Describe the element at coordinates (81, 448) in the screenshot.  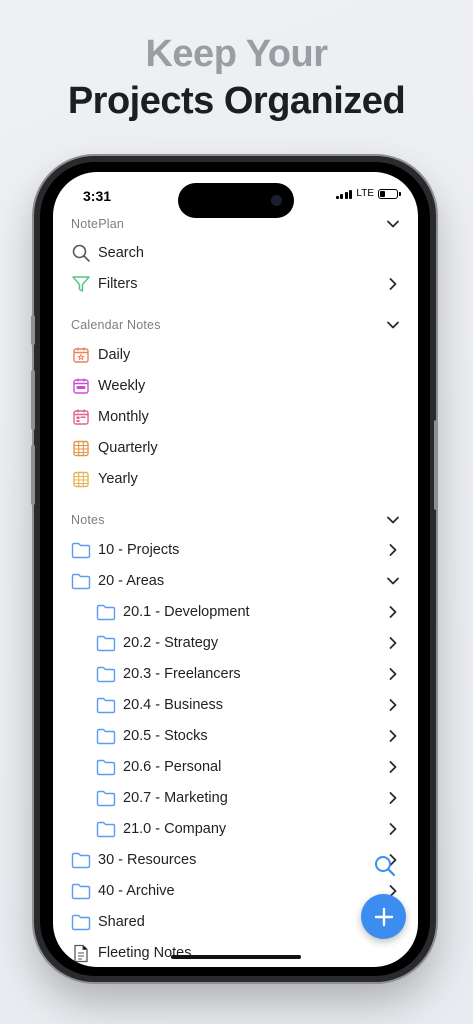
I see `calendar-quarterly-icon` at that location.